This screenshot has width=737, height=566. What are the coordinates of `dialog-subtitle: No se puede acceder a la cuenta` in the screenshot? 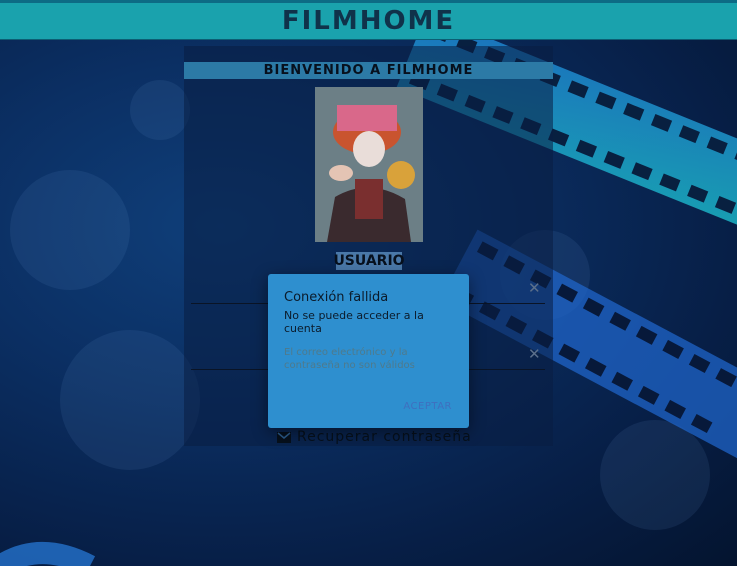 It's located at (354, 322).